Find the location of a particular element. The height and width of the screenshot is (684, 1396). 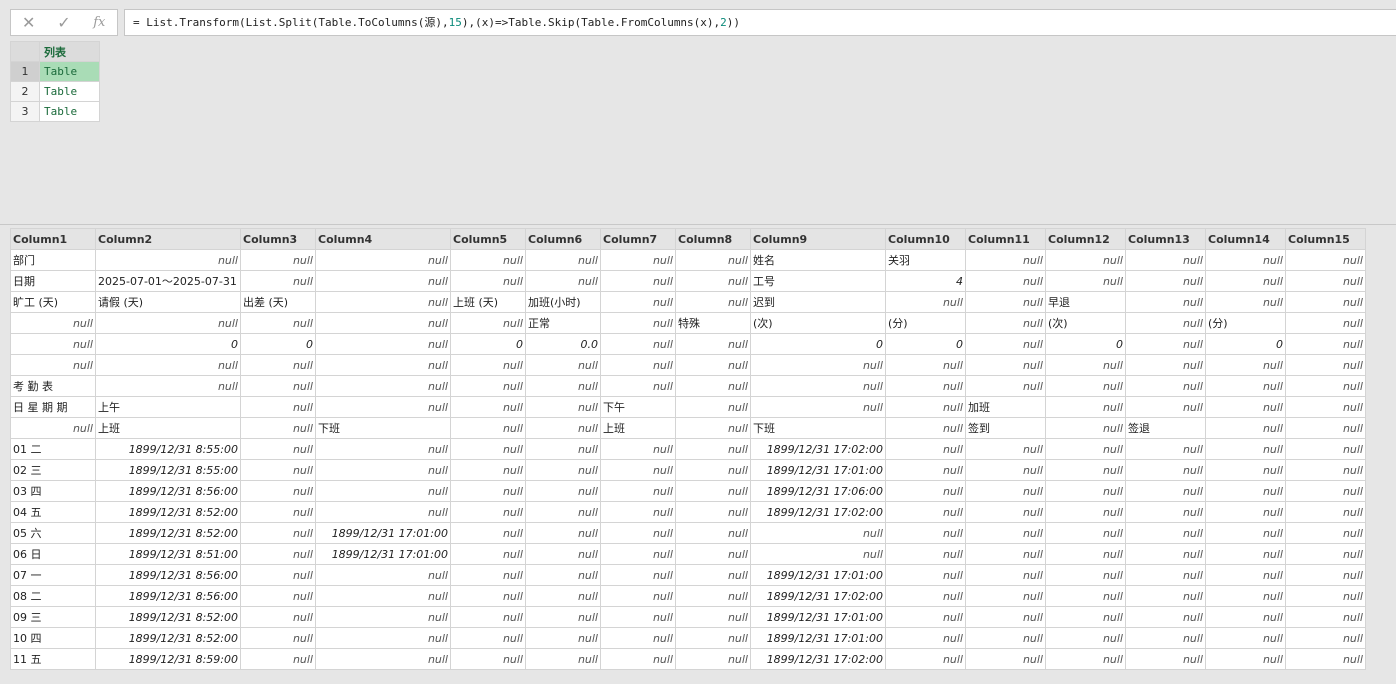

table-cell: 下午 is located at coordinates (638, 407).